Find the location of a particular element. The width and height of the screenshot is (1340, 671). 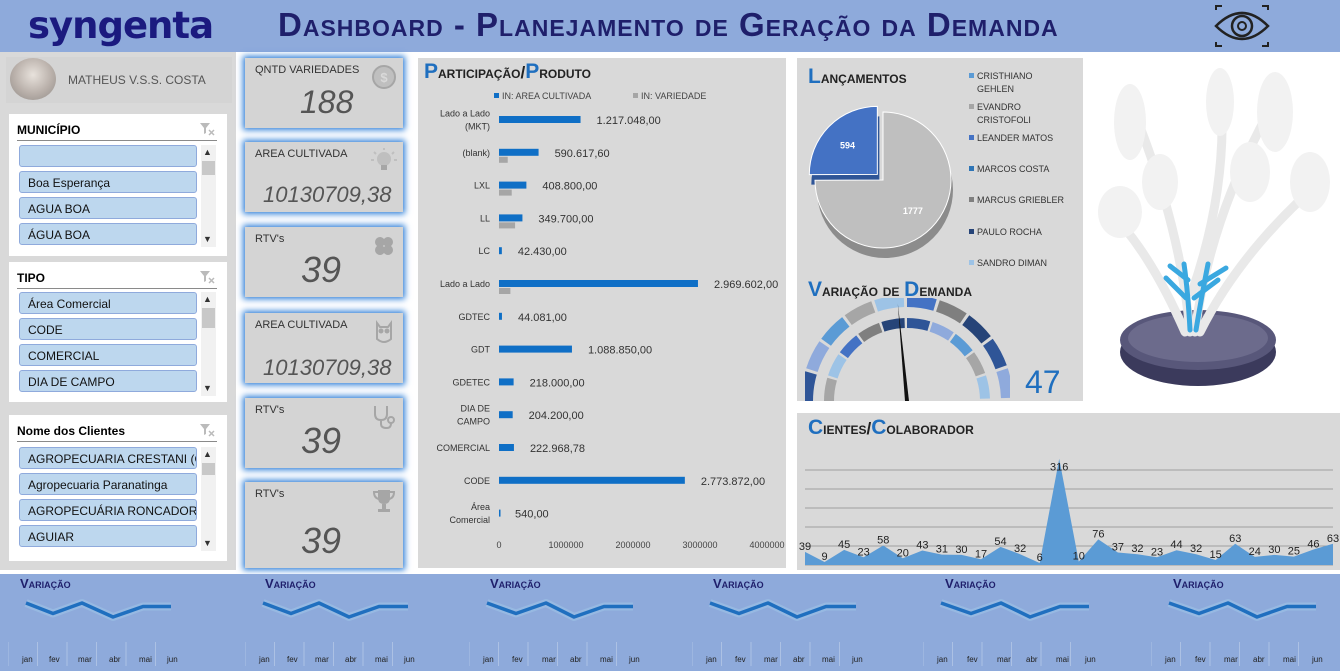

slicer-item: Área Comercial is located at coordinates (108, 303).